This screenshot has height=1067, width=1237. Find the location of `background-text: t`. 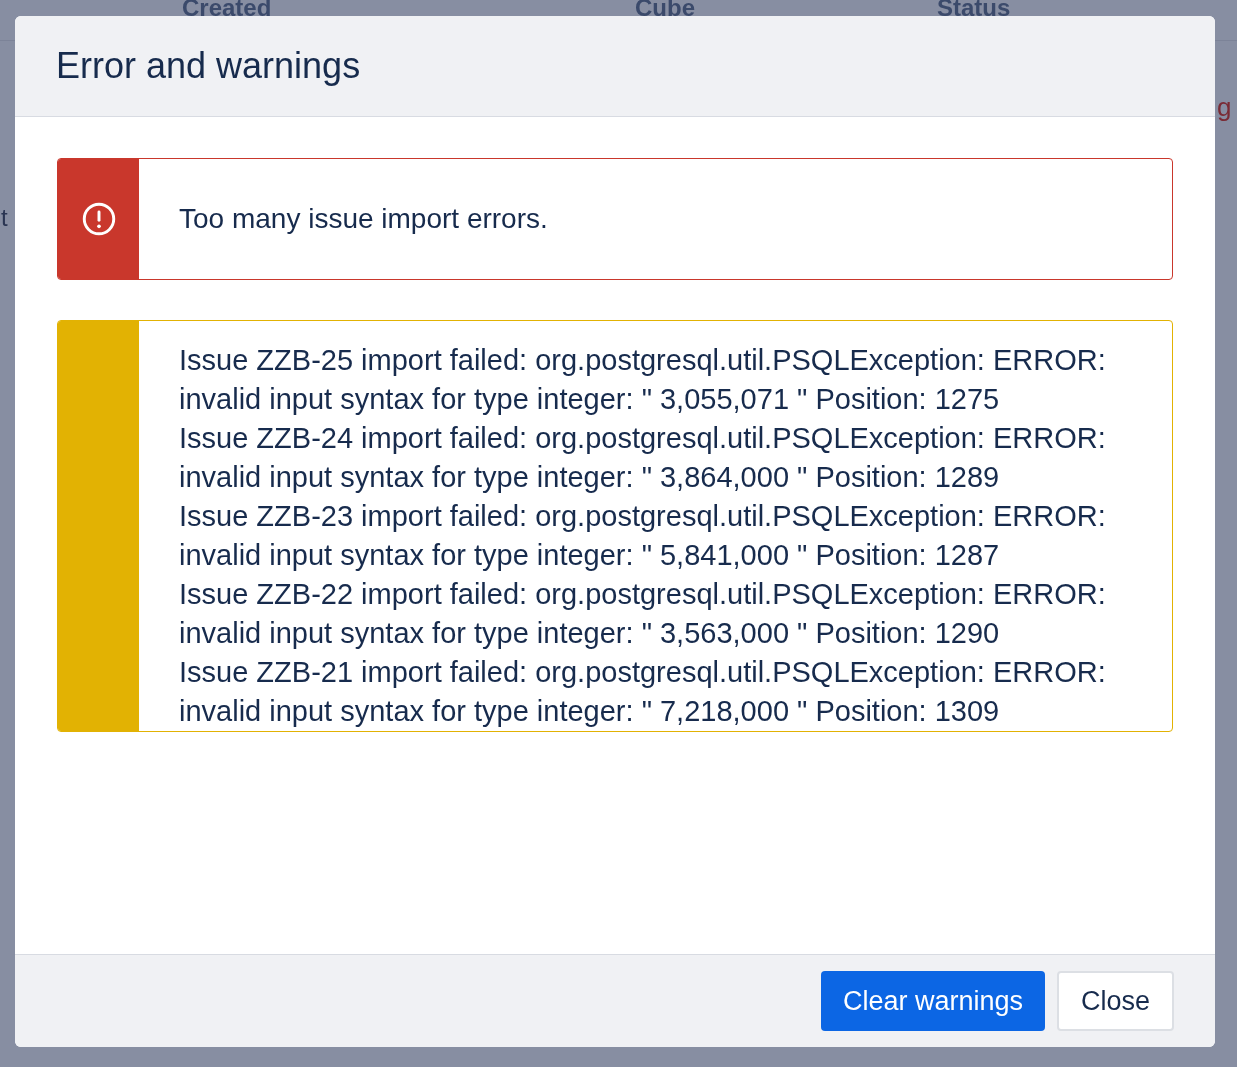

background-text: t is located at coordinates (4, 218).